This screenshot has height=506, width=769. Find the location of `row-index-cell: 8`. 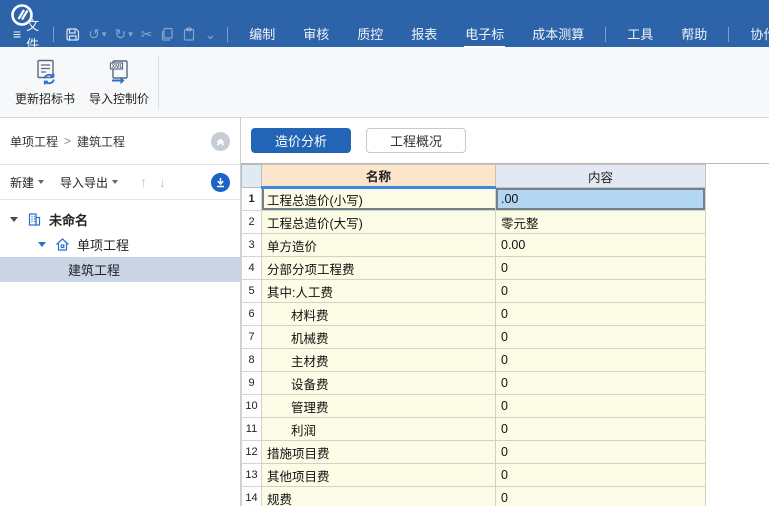

row-index-cell: 8 is located at coordinates (251, 360).